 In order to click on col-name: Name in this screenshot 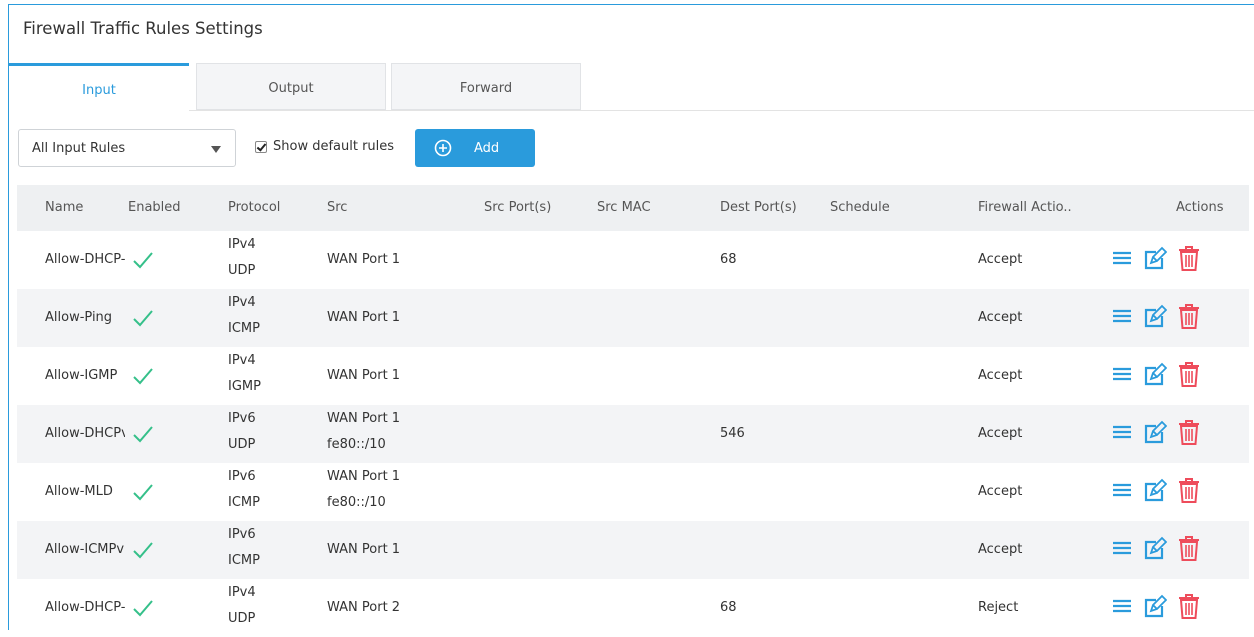, I will do `click(64, 207)`.